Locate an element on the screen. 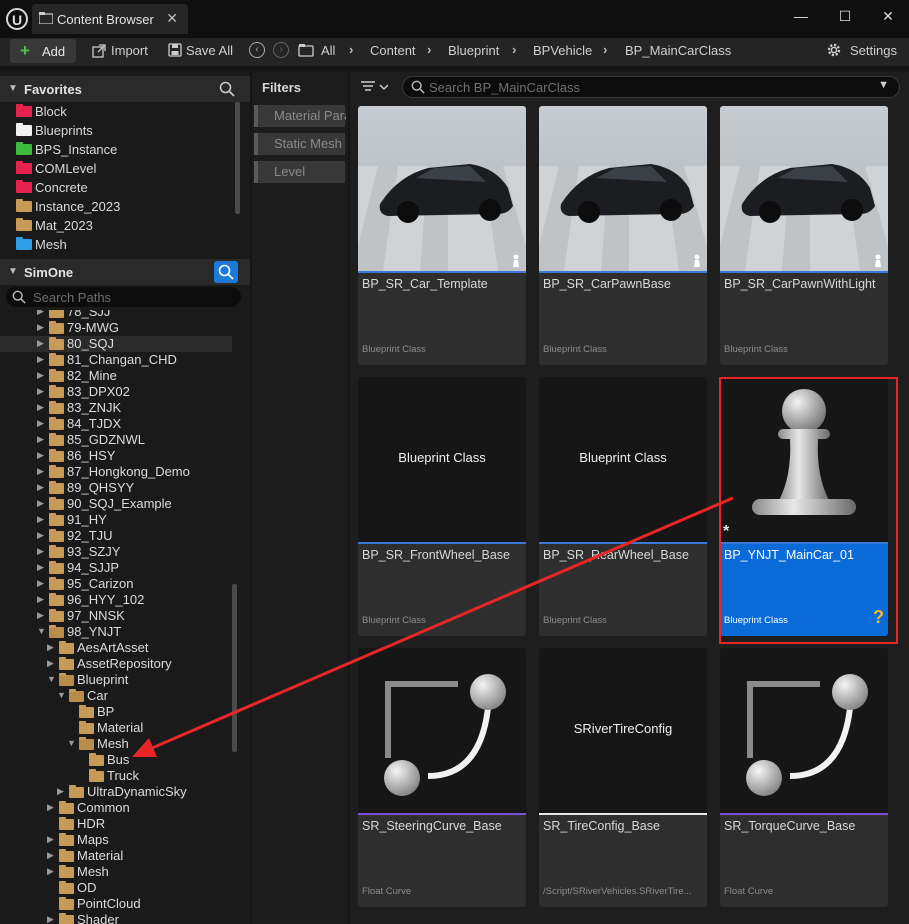 The height and width of the screenshot is (924, 909). filter-chip-material-parameter-collection: Material Parameter Collection is located at coordinates (300, 116).